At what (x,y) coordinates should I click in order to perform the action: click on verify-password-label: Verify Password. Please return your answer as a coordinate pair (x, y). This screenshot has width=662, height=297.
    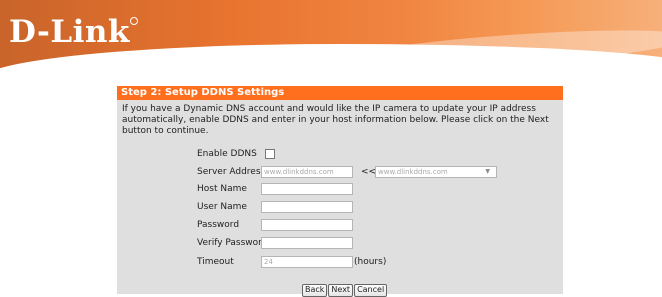
    Looking at the image, I should click on (232, 243).